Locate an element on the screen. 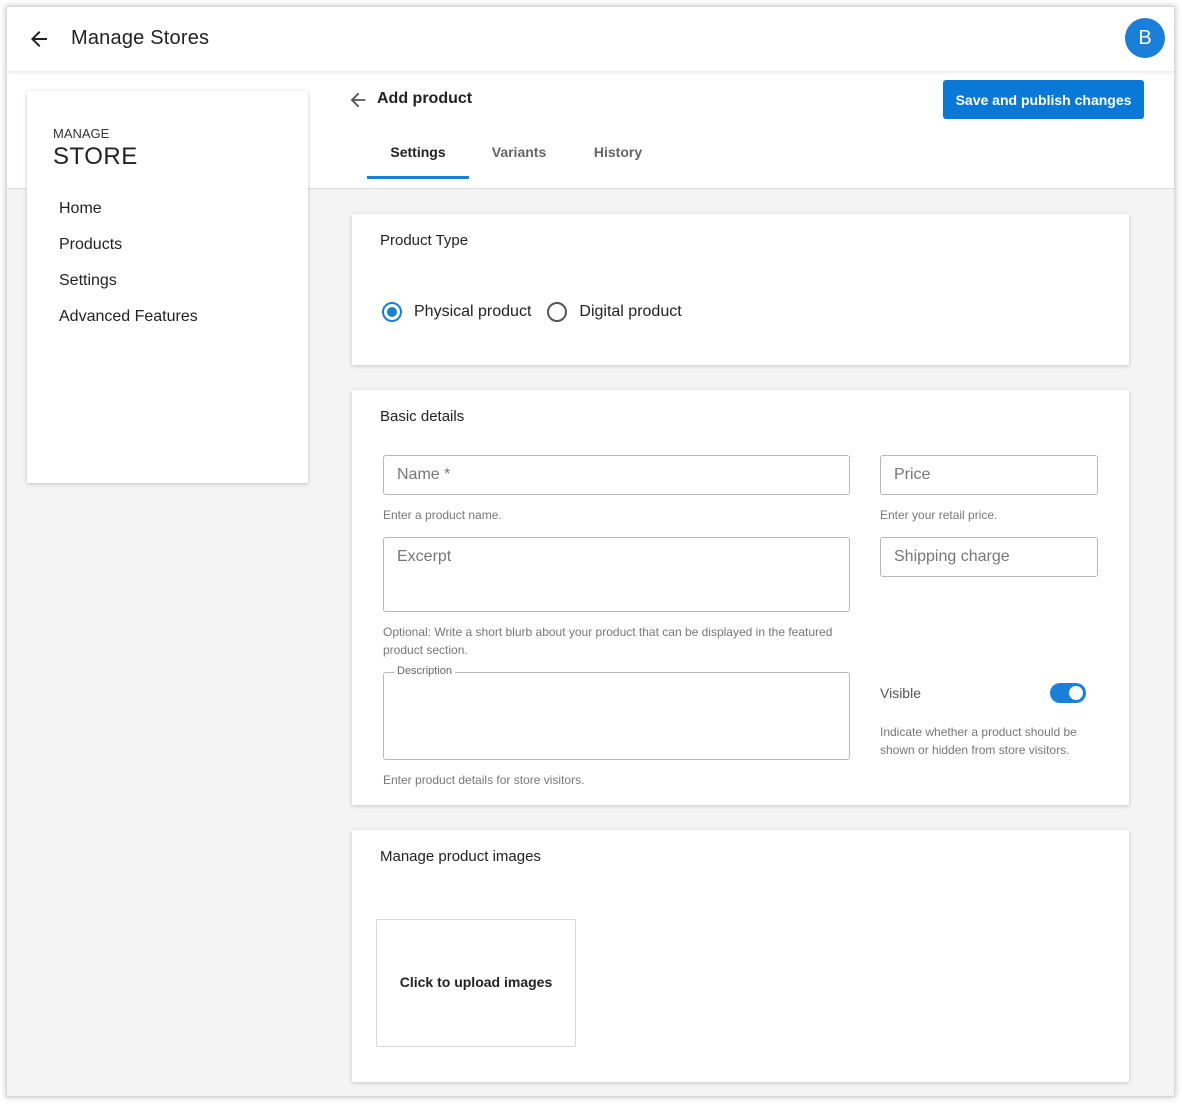 The height and width of the screenshot is (1104, 1182). tab-variants: Variants is located at coordinates (519, 157).